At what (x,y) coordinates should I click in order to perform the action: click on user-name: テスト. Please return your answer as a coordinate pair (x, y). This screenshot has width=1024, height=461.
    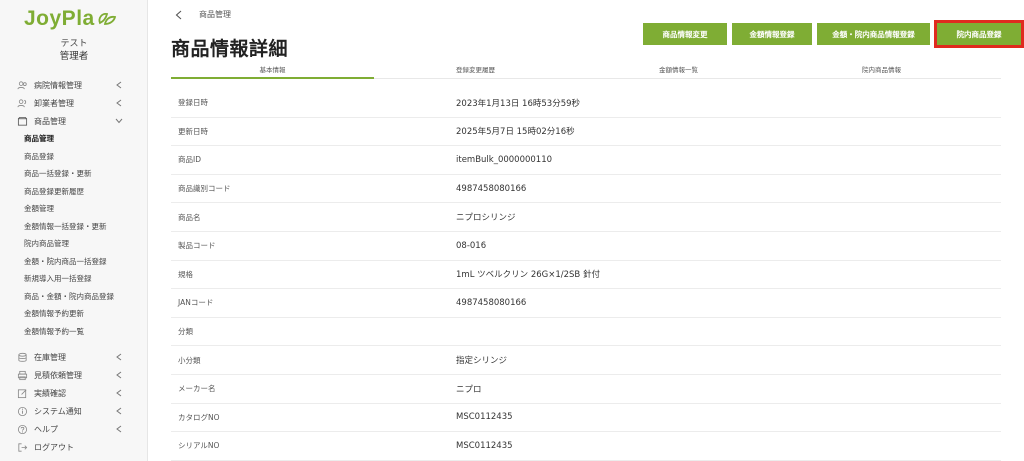
    Looking at the image, I should click on (74, 44).